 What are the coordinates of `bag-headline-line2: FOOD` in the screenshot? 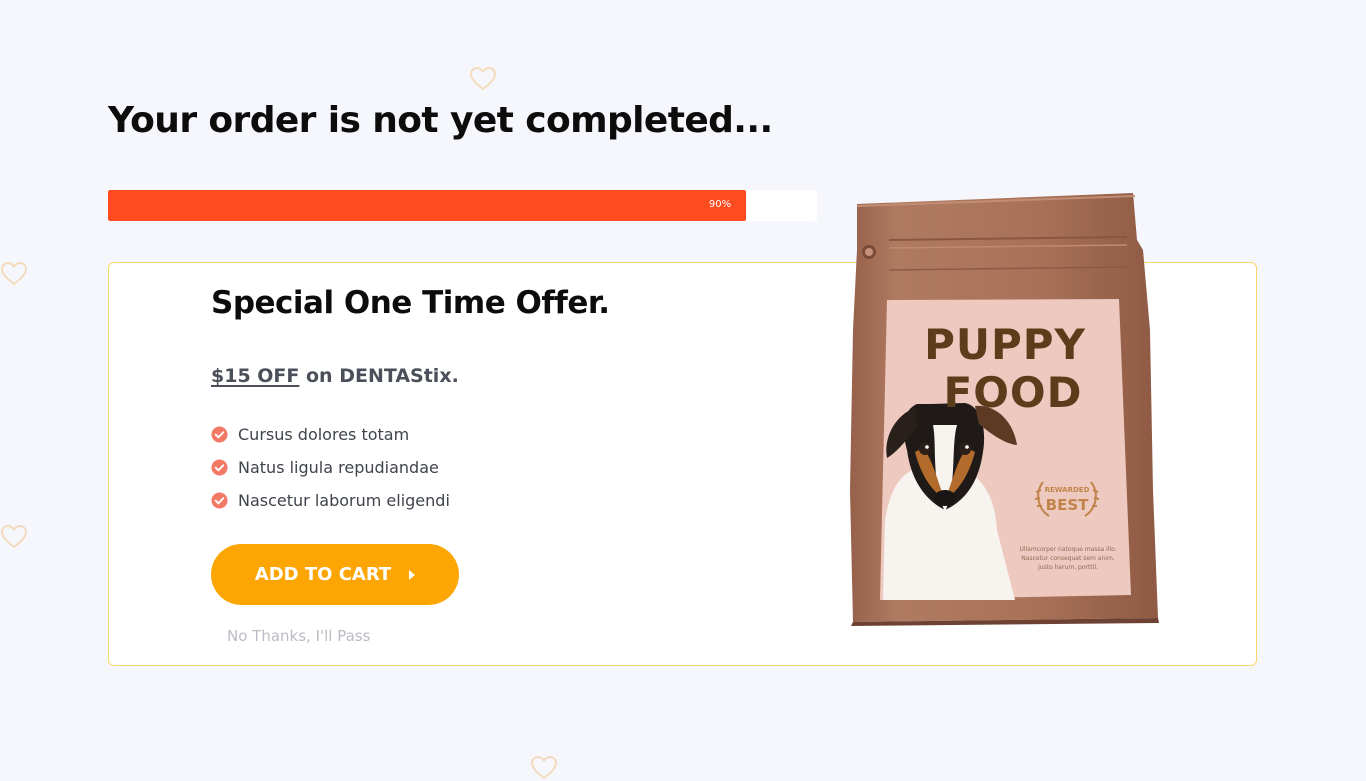 It's located at (1013, 392).